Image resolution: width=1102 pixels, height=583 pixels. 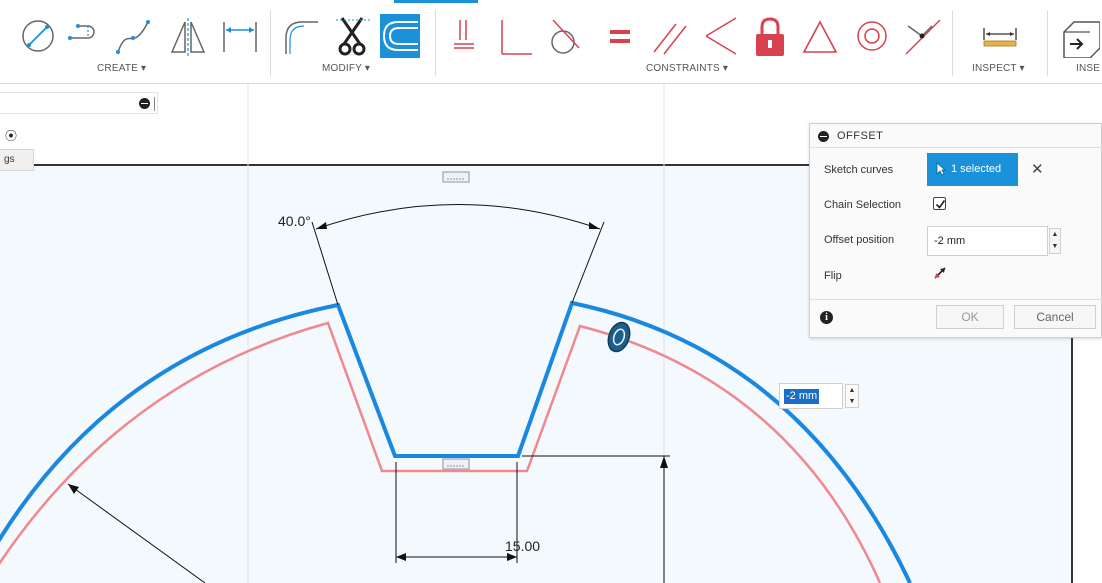 I want to click on trim-tool, so click(x=354, y=36).